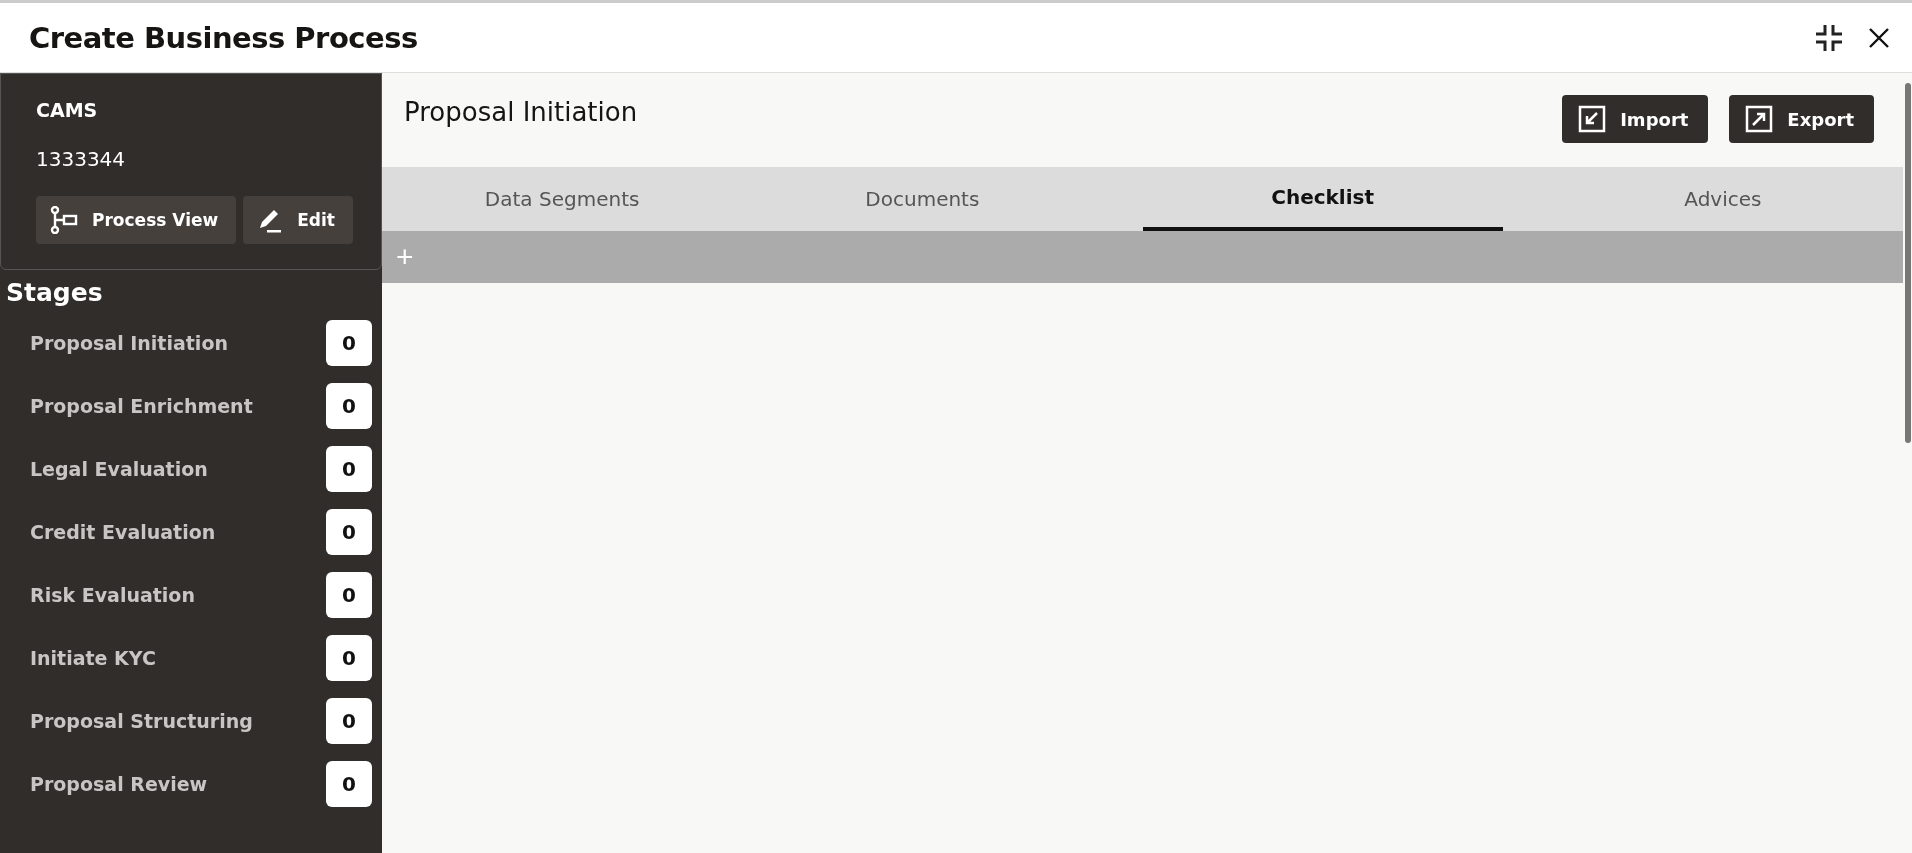 The height and width of the screenshot is (853, 1912). Describe the element at coordinates (1879, 37) in the screenshot. I see `close-icon` at that location.